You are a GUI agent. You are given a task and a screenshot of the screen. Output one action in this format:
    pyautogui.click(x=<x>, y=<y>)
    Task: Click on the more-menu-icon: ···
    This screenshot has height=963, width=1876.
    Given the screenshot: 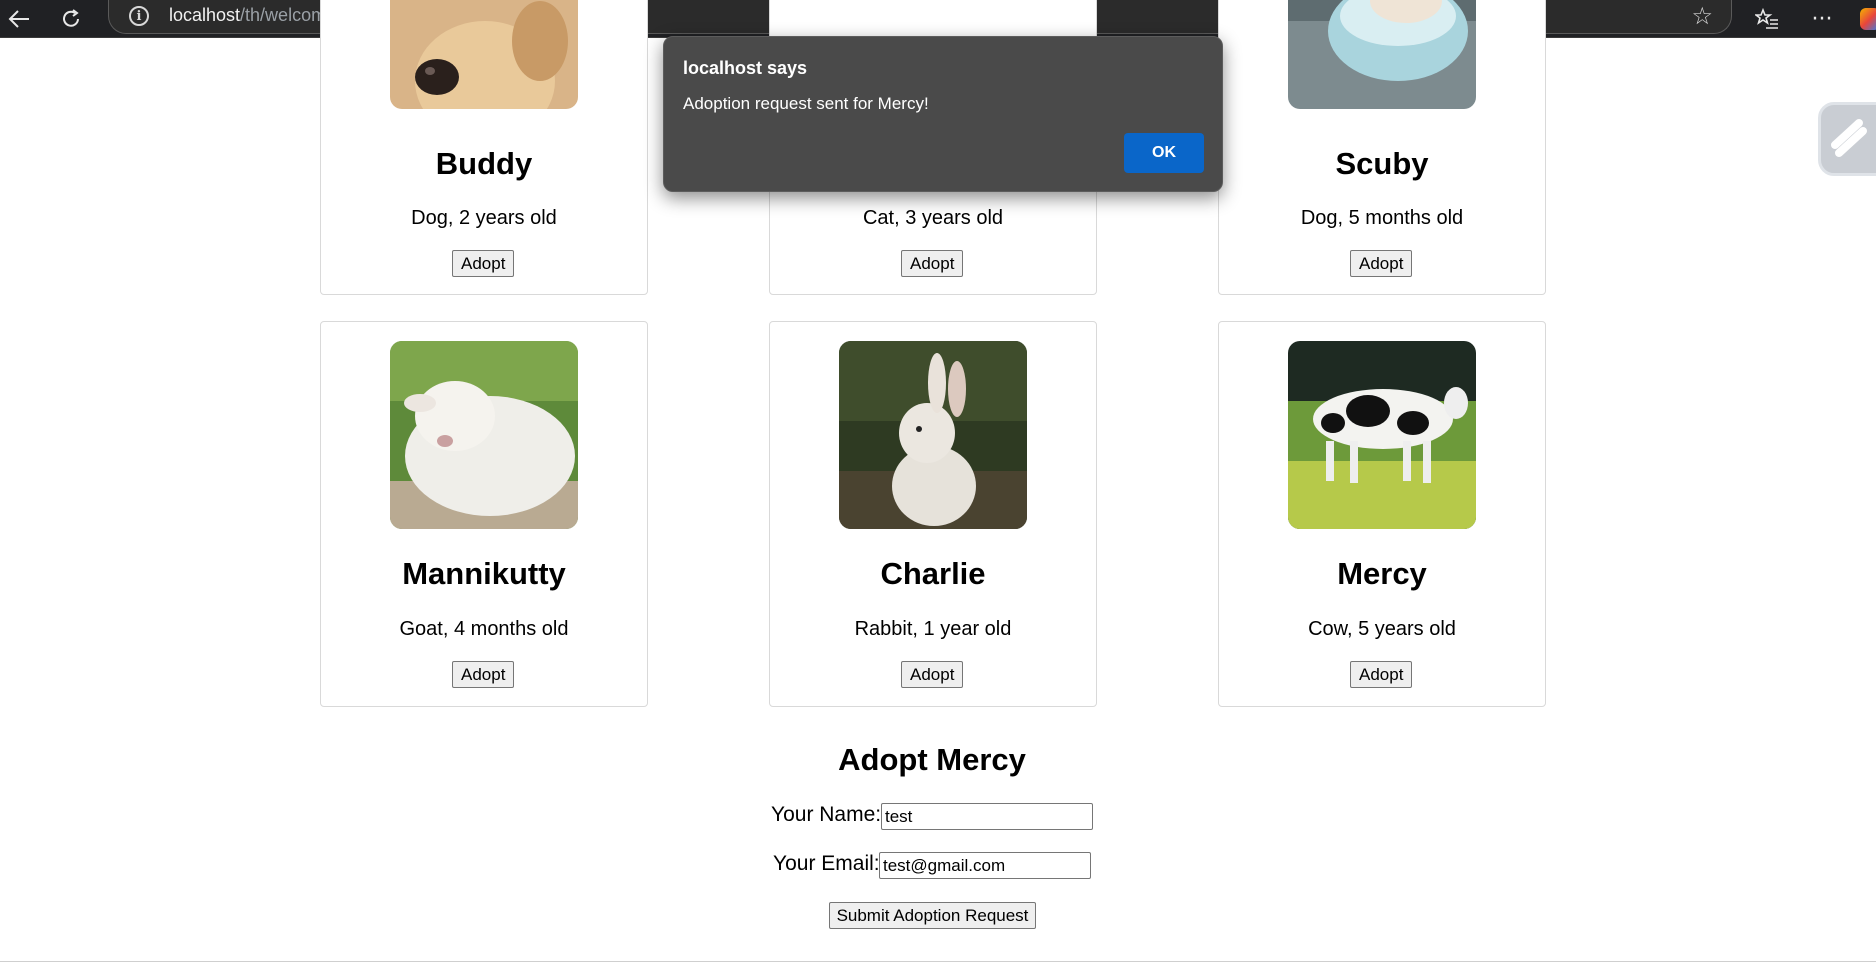 What is the action you would take?
    pyautogui.click(x=1822, y=19)
    